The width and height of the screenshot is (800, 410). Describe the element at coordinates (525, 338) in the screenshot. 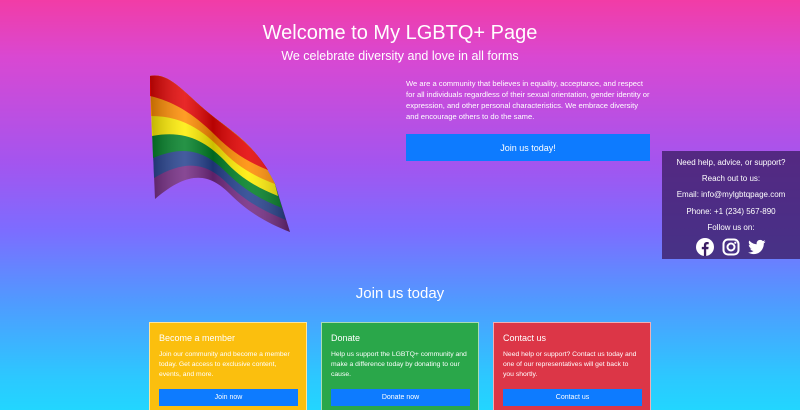

I see `card-title: Contact us` at that location.